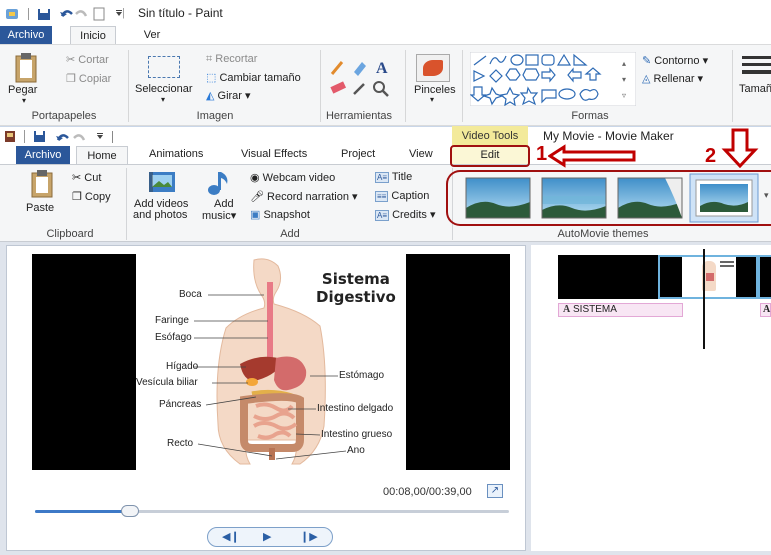 The width and height of the screenshot is (771, 555). What do you see at coordinates (168, 196) in the screenshot?
I see `add-videos-photos-button: Add videos and photos` at bounding box center [168, 196].